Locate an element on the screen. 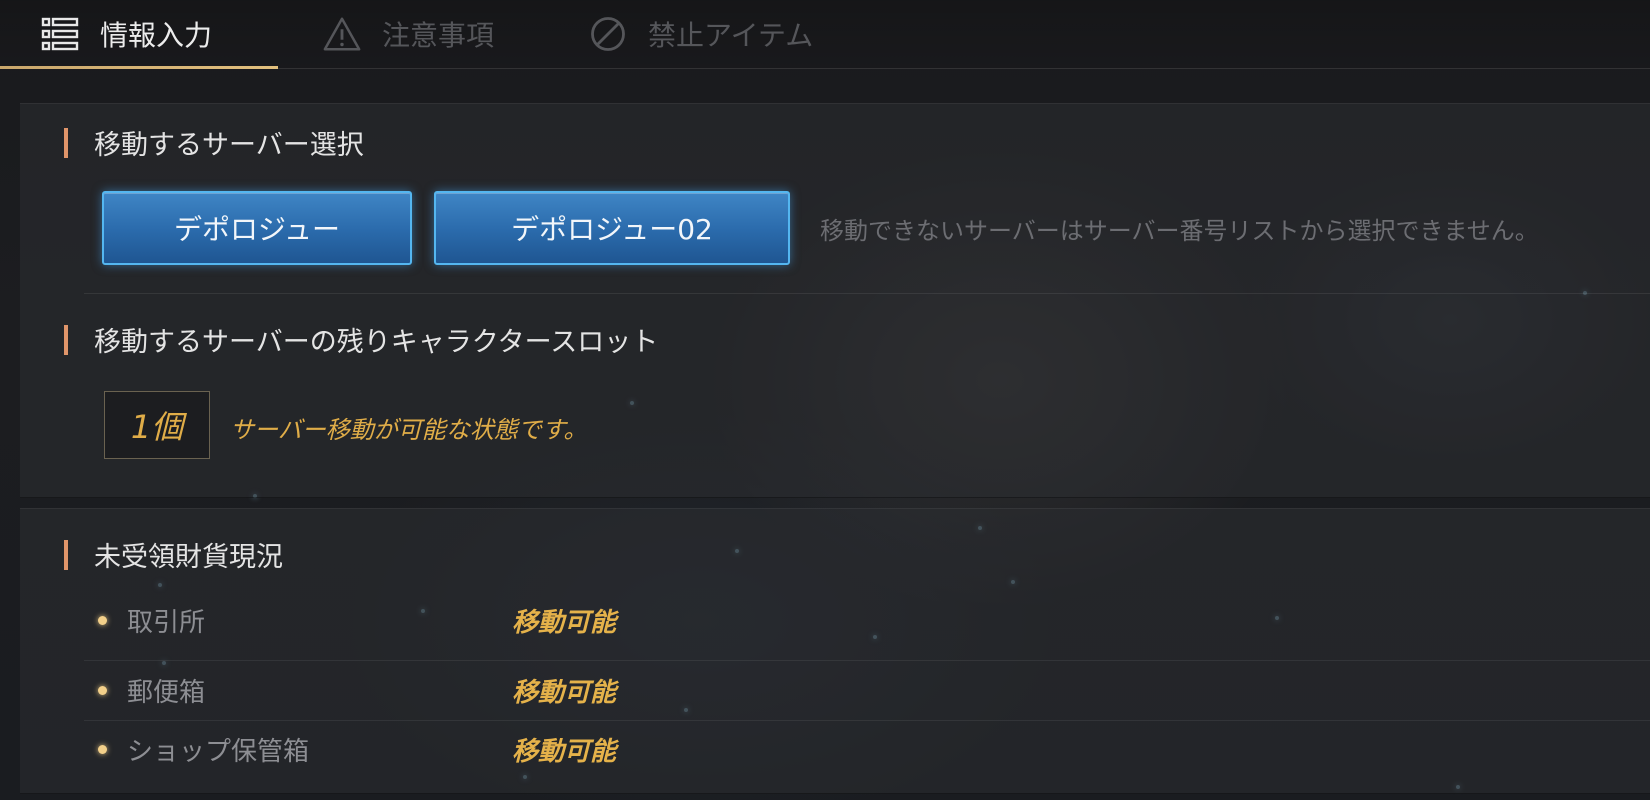  tab-info-input: 情報入力 is located at coordinates (126, 34).